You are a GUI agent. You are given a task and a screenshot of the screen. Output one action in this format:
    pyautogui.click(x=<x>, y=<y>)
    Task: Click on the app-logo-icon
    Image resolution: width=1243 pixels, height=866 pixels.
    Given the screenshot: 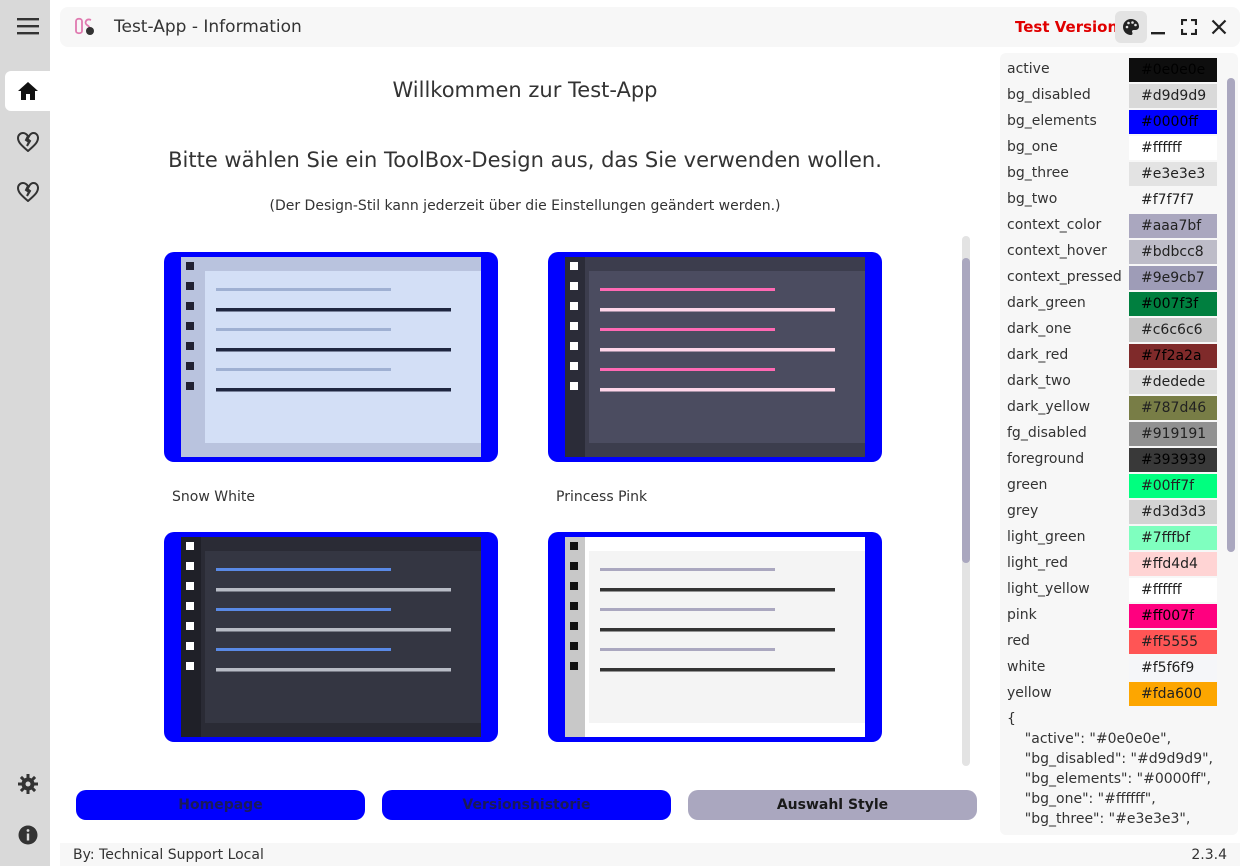 What is the action you would take?
    pyautogui.click(x=84, y=26)
    